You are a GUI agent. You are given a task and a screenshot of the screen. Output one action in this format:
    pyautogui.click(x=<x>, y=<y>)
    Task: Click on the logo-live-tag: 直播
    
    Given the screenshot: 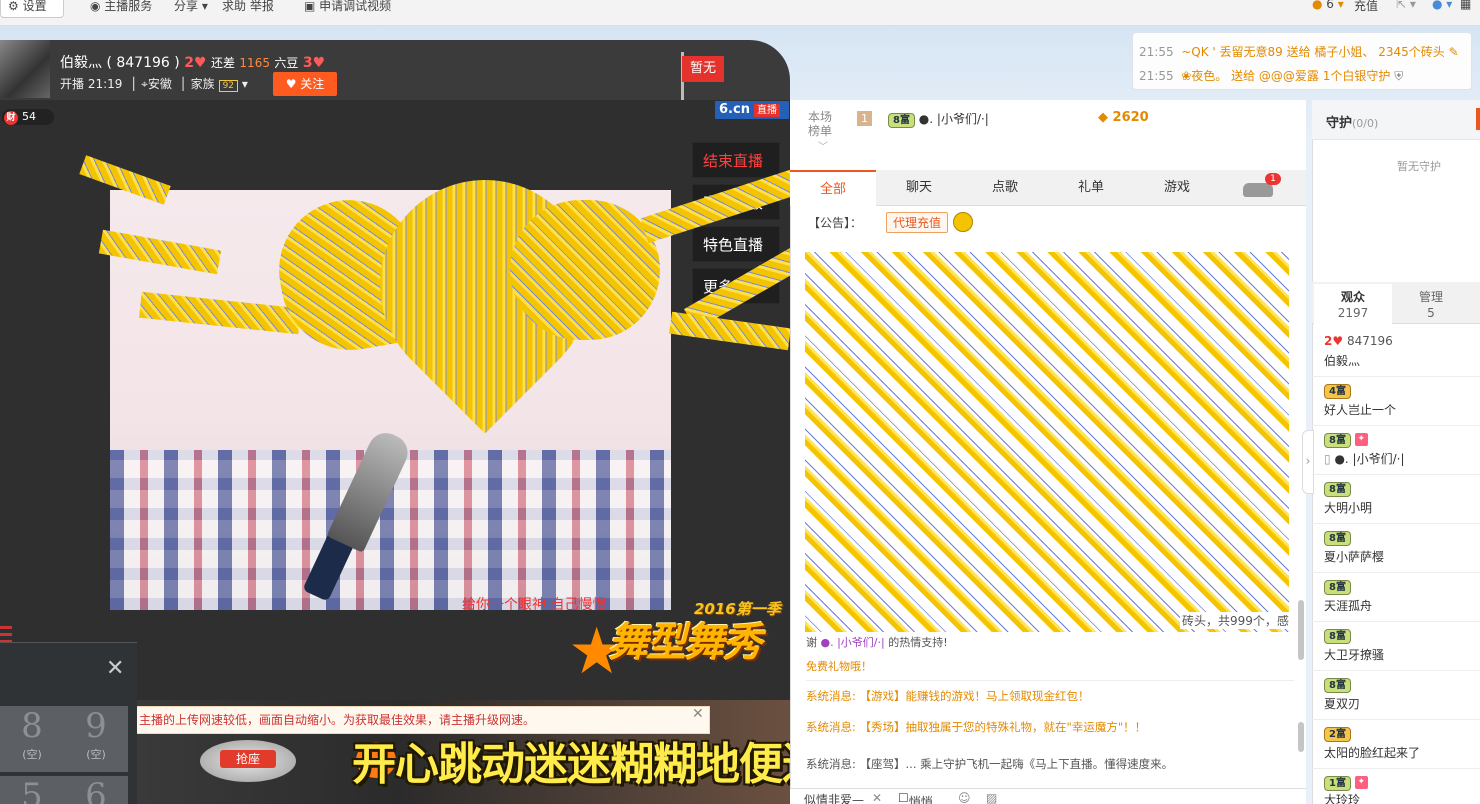 What is the action you would take?
    pyautogui.click(x=766, y=110)
    